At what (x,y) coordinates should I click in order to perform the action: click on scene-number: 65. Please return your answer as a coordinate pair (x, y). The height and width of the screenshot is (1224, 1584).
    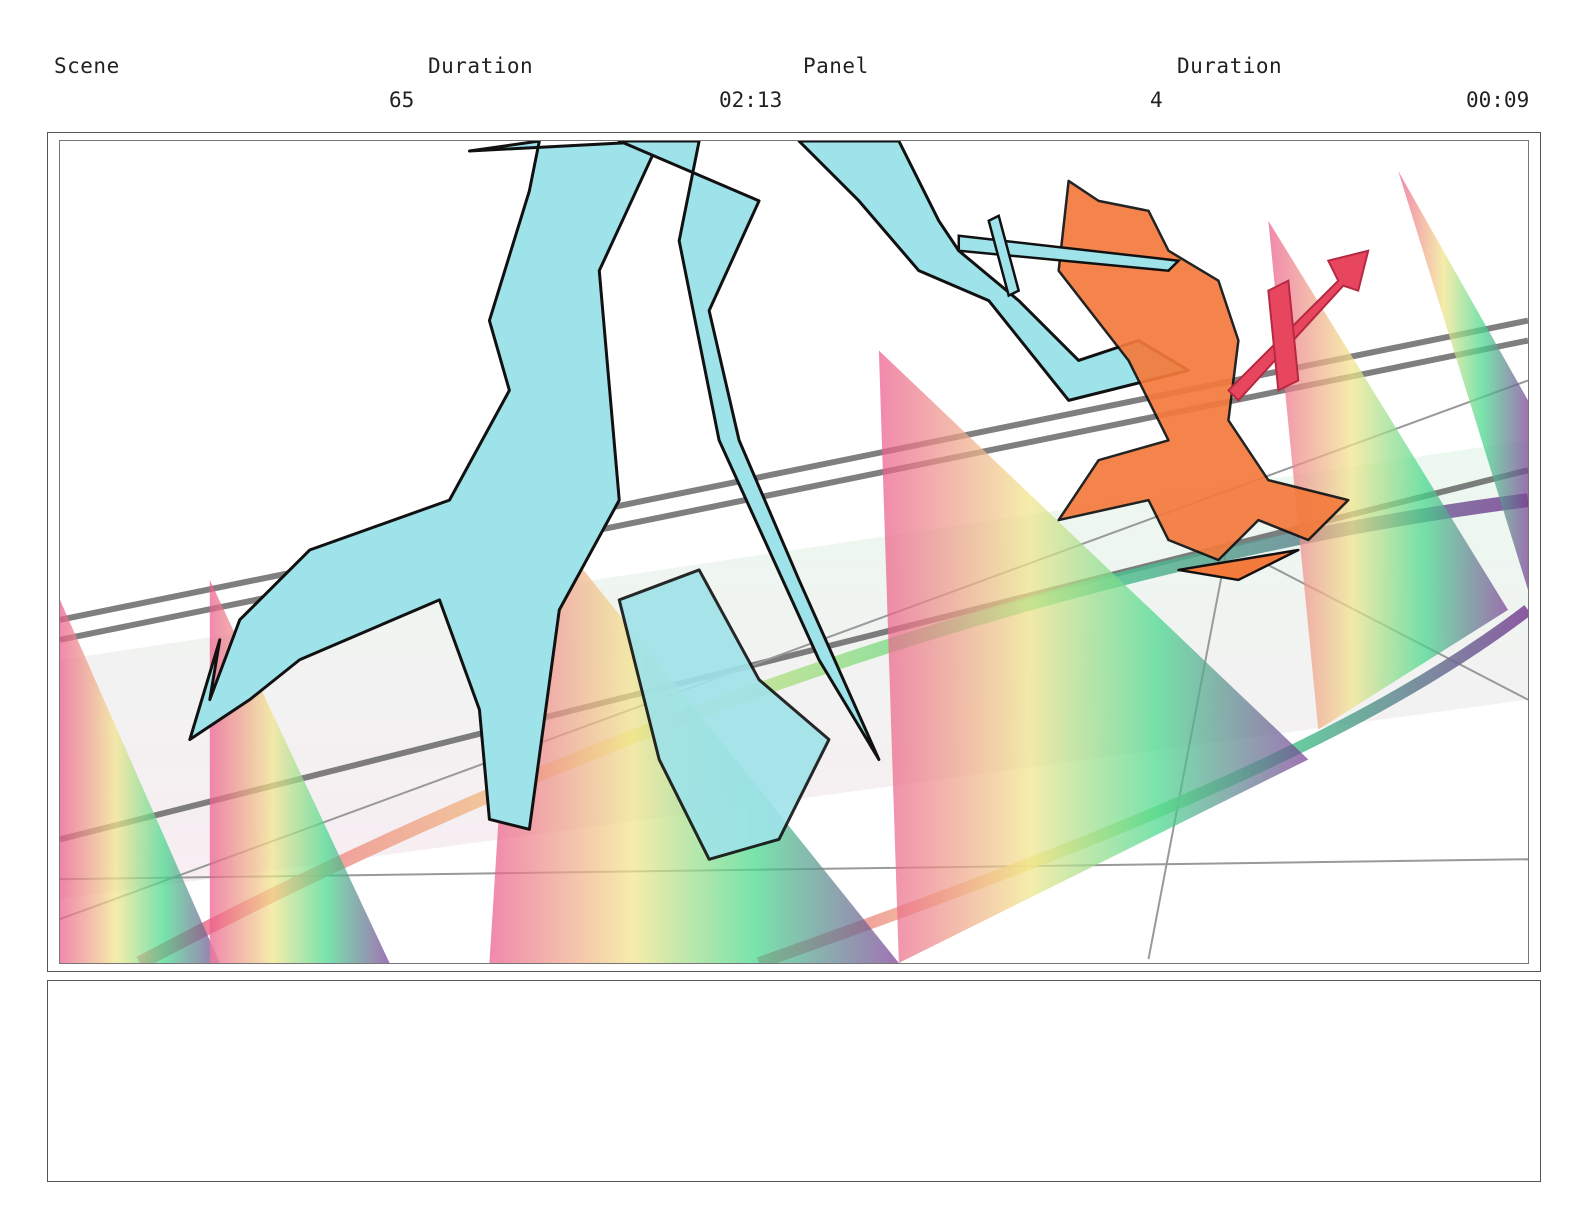
    Looking at the image, I should click on (402, 100).